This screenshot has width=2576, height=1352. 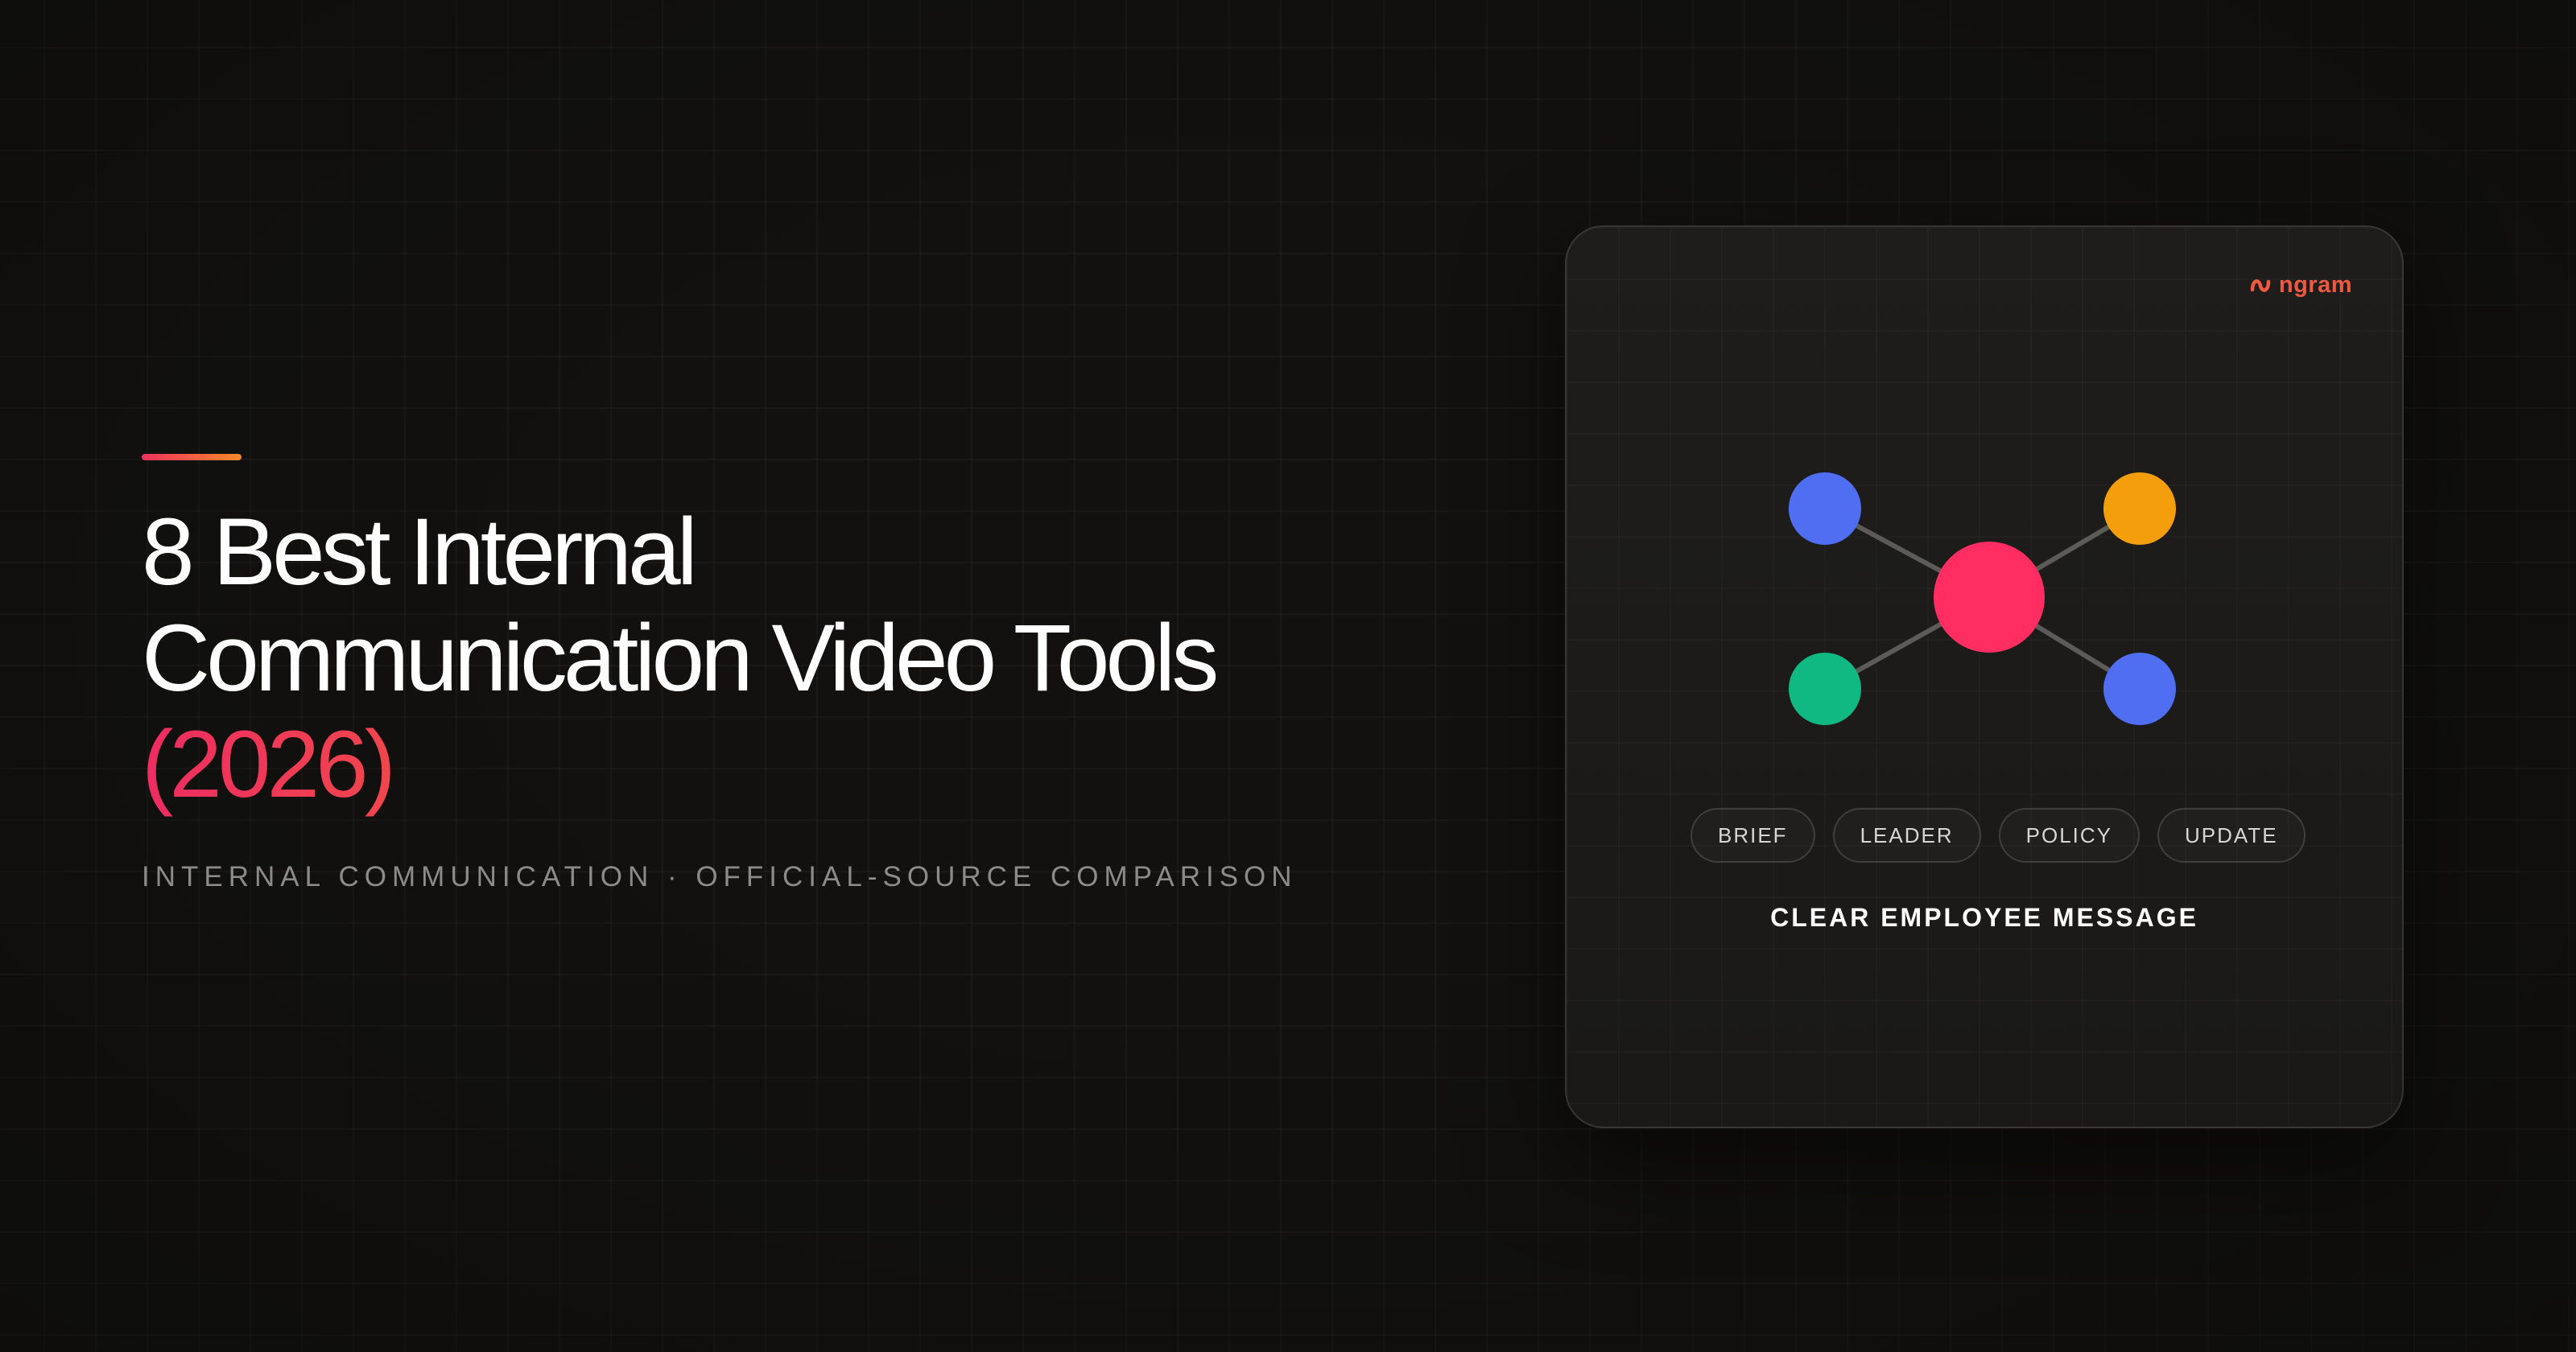 I want to click on node-center, so click(x=1989, y=597).